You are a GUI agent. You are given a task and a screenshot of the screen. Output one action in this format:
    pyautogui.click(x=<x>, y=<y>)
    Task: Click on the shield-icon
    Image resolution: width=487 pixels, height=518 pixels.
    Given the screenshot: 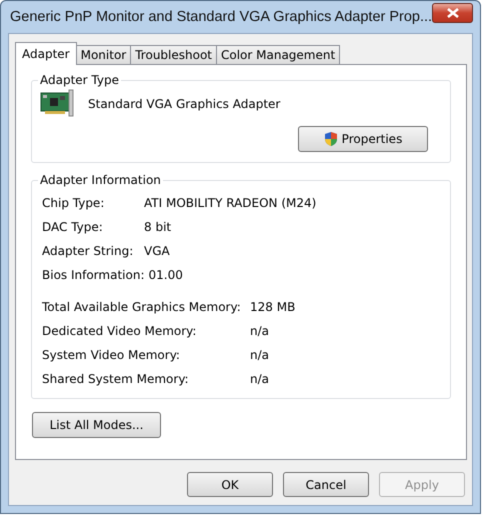 What is the action you would take?
    pyautogui.click(x=331, y=139)
    